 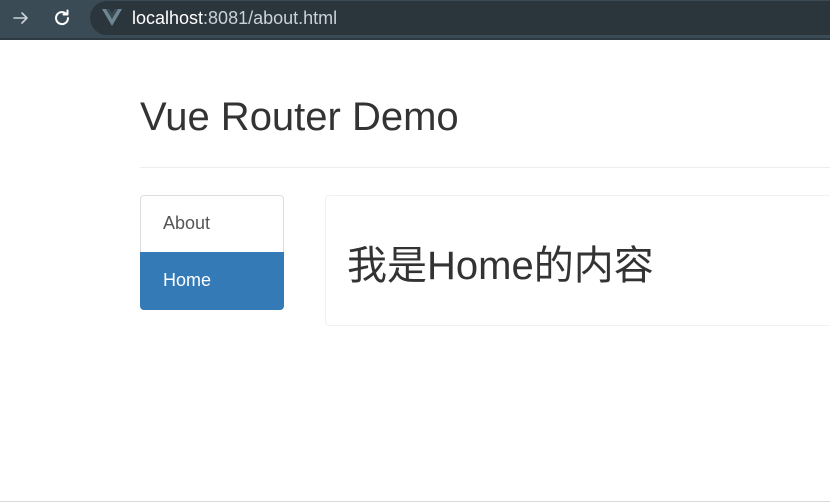 What do you see at coordinates (212, 281) in the screenshot?
I see `nav-item-home: Home` at bounding box center [212, 281].